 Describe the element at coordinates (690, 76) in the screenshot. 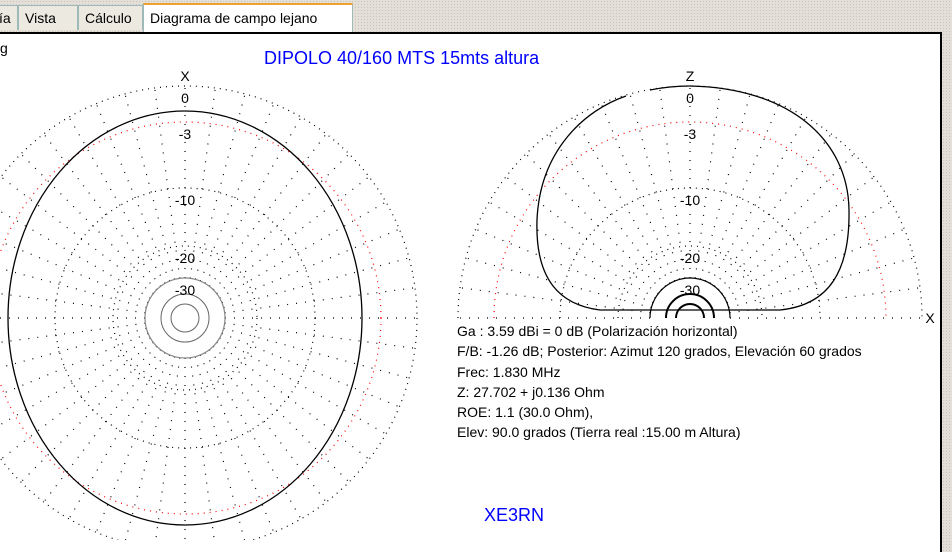

I see `axis-label: Z` at that location.